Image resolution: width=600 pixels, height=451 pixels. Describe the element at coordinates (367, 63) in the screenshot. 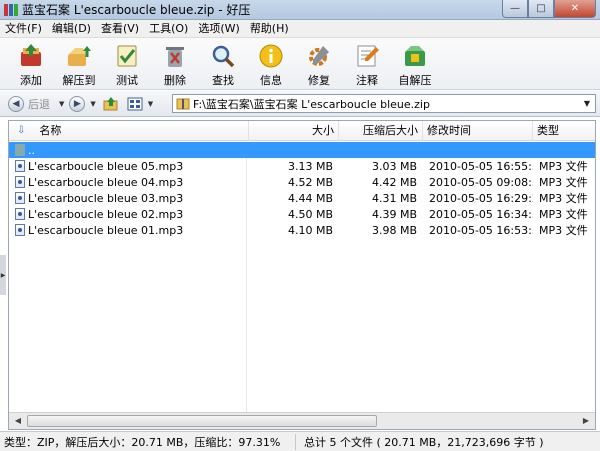

I see `comment-button: 注释` at that location.